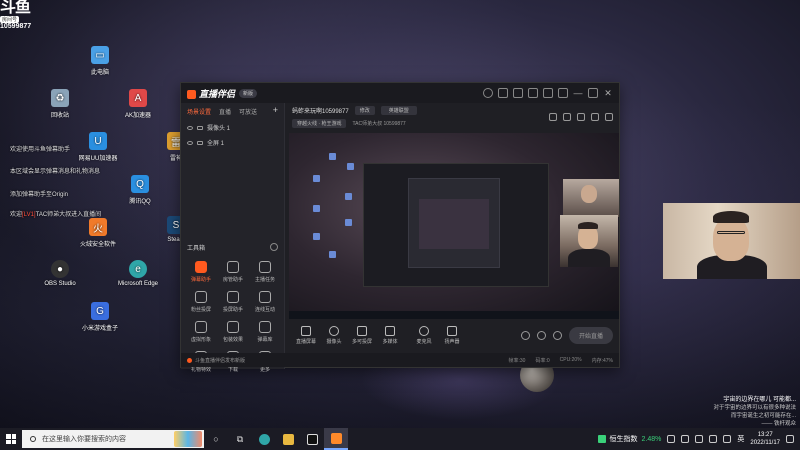 This screenshot has width=800, height=450. What do you see at coordinates (557, 335) in the screenshot?
I see `gear-icon` at bounding box center [557, 335].